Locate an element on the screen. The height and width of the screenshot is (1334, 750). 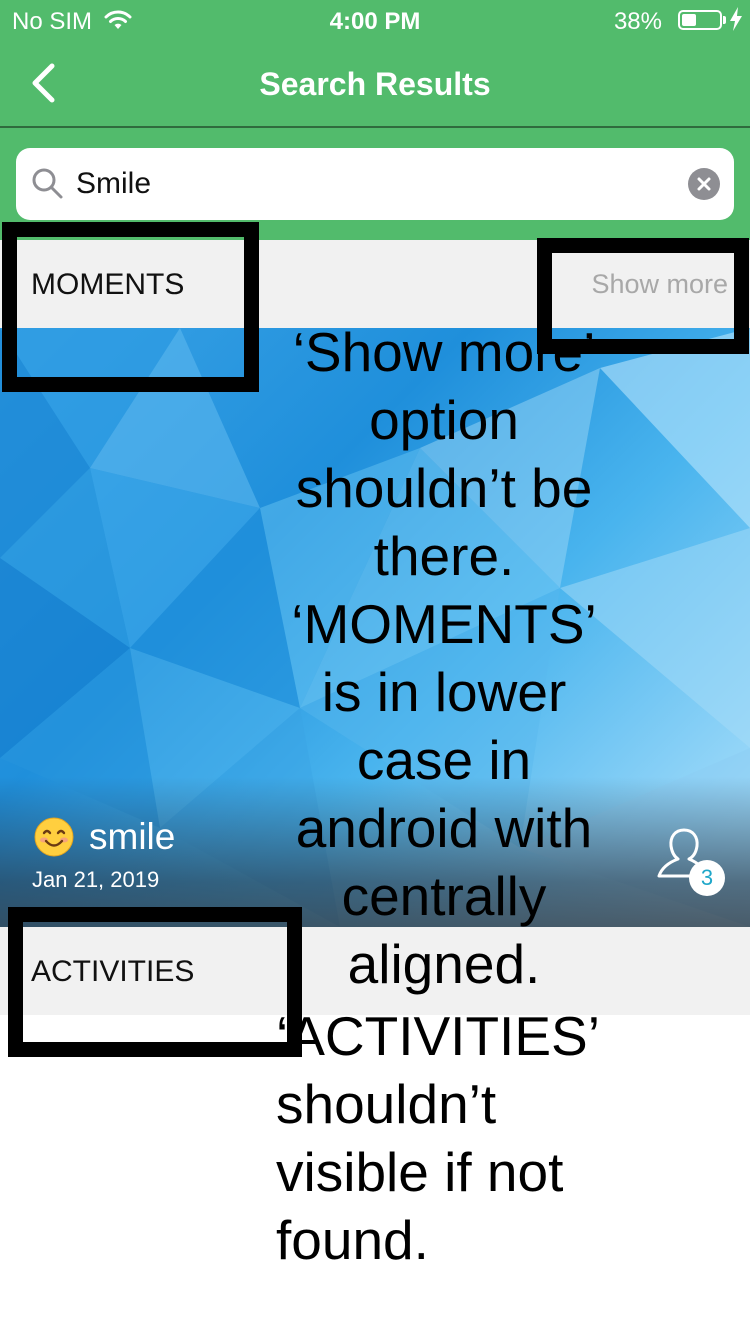
highlight-box-activities is located at coordinates (155, 982).